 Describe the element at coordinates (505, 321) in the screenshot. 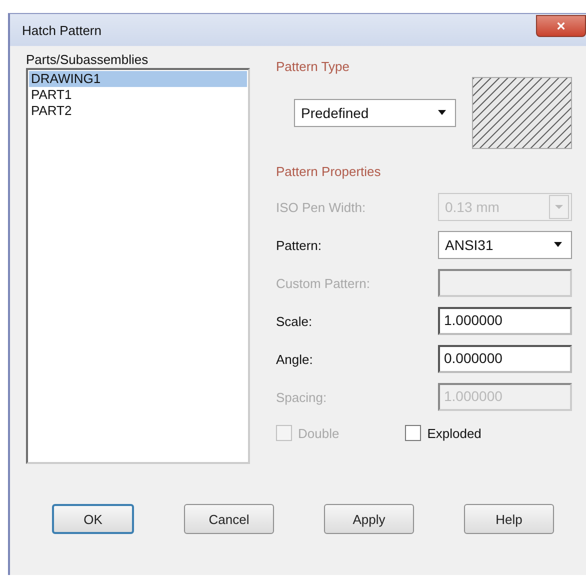

I see `input-field: 1.000000` at that location.